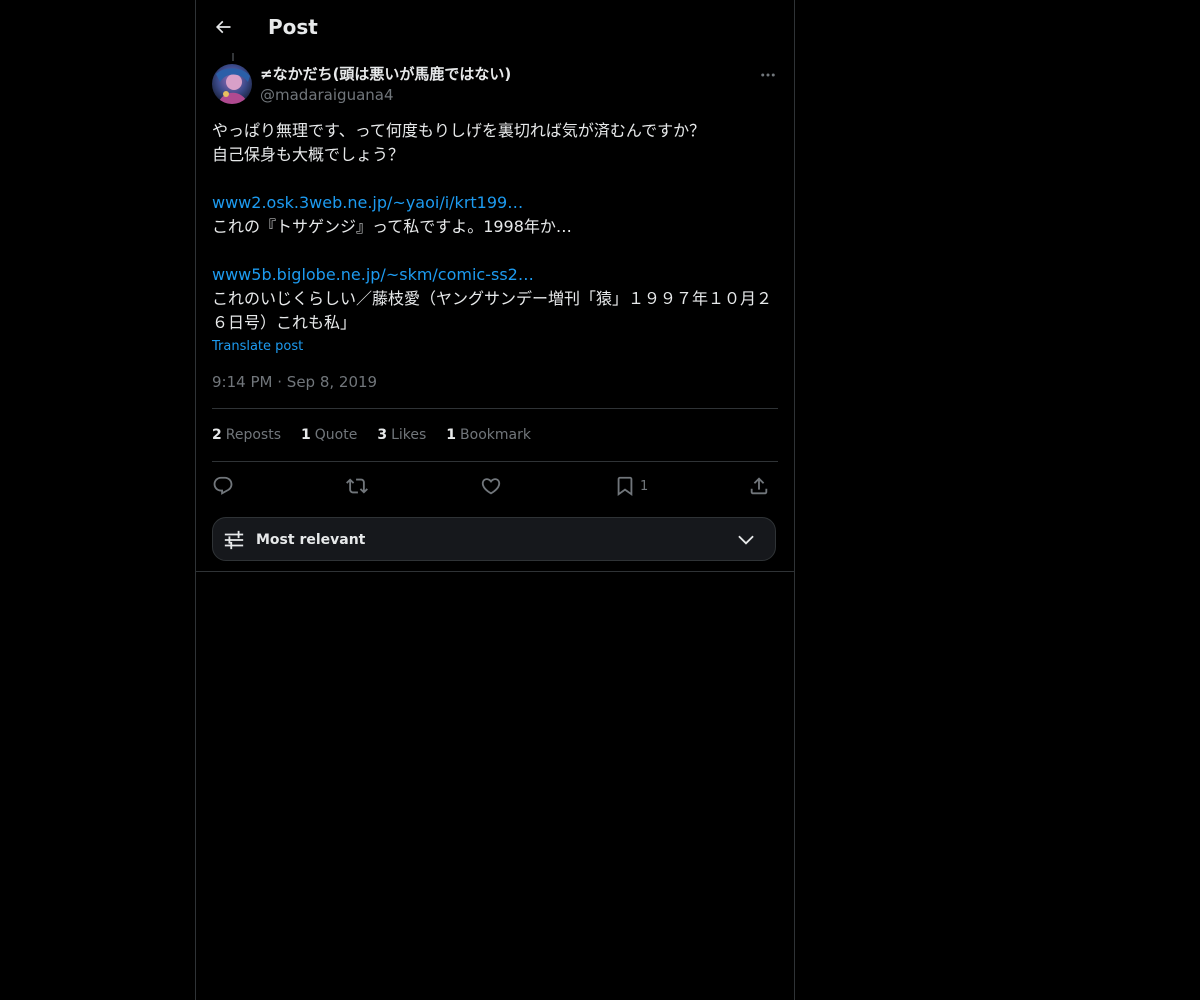 This screenshot has width=1200, height=1000. What do you see at coordinates (495, 26) in the screenshot?
I see `page-header: Post` at bounding box center [495, 26].